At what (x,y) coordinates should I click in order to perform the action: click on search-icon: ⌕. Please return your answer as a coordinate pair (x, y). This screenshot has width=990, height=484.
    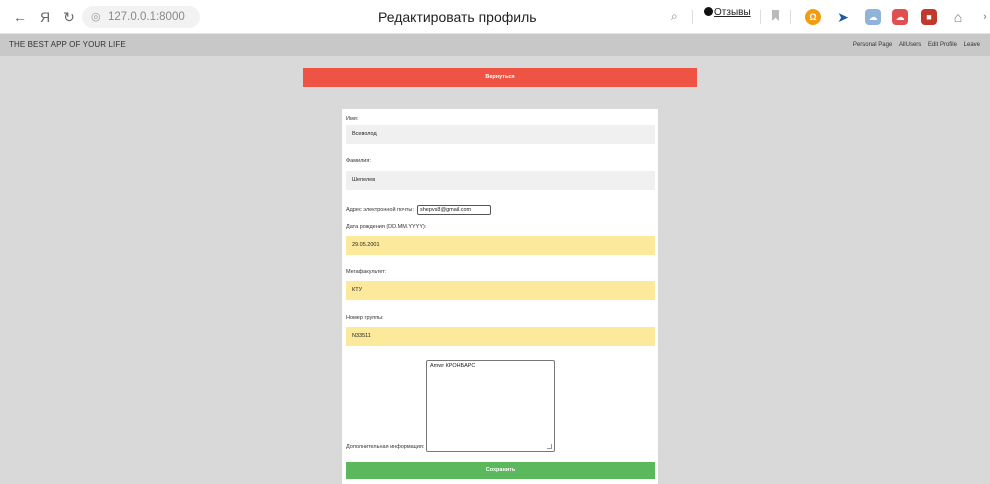
    Looking at the image, I should click on (674, 16).